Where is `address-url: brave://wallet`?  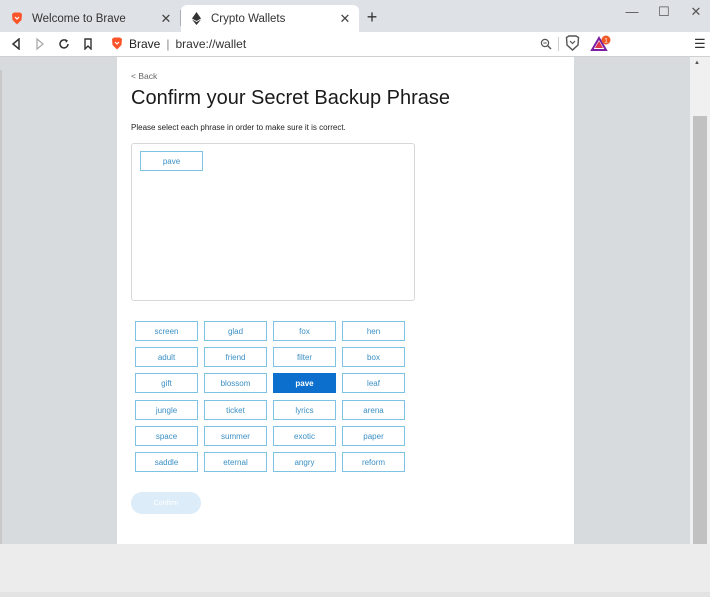
address-url: brave://wallet is located at coordinates (211, 43).